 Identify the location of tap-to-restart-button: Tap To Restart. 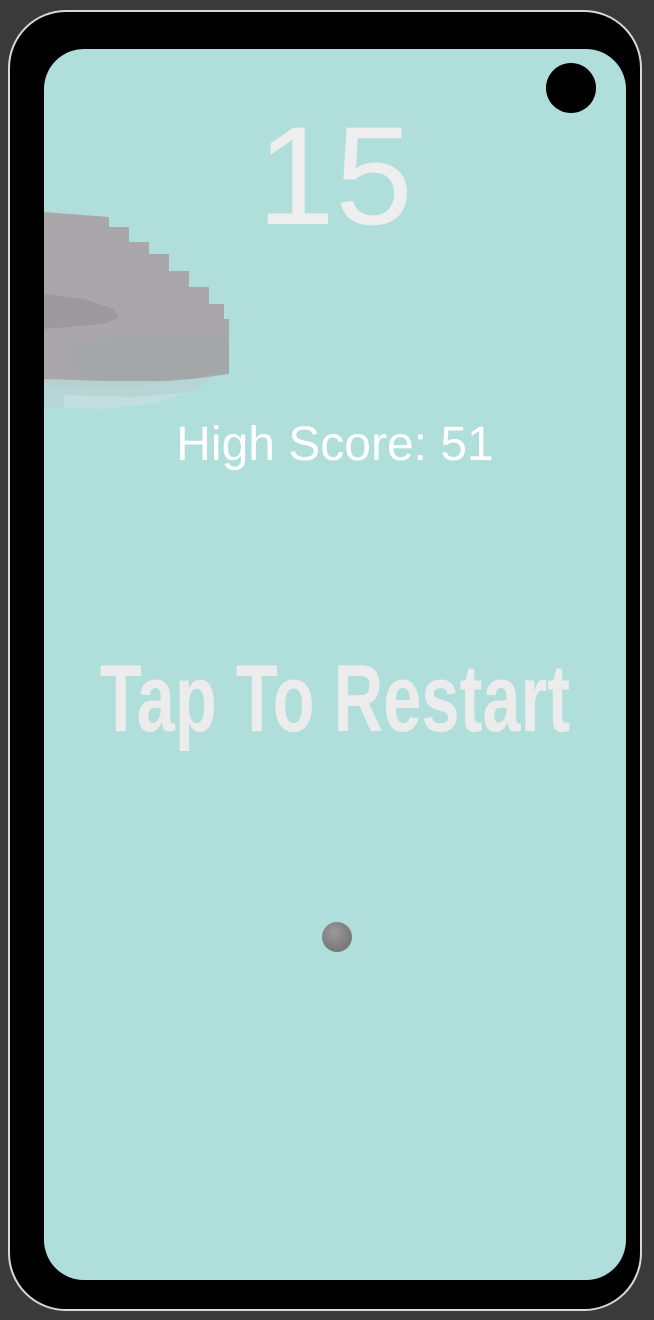
(335, 698).